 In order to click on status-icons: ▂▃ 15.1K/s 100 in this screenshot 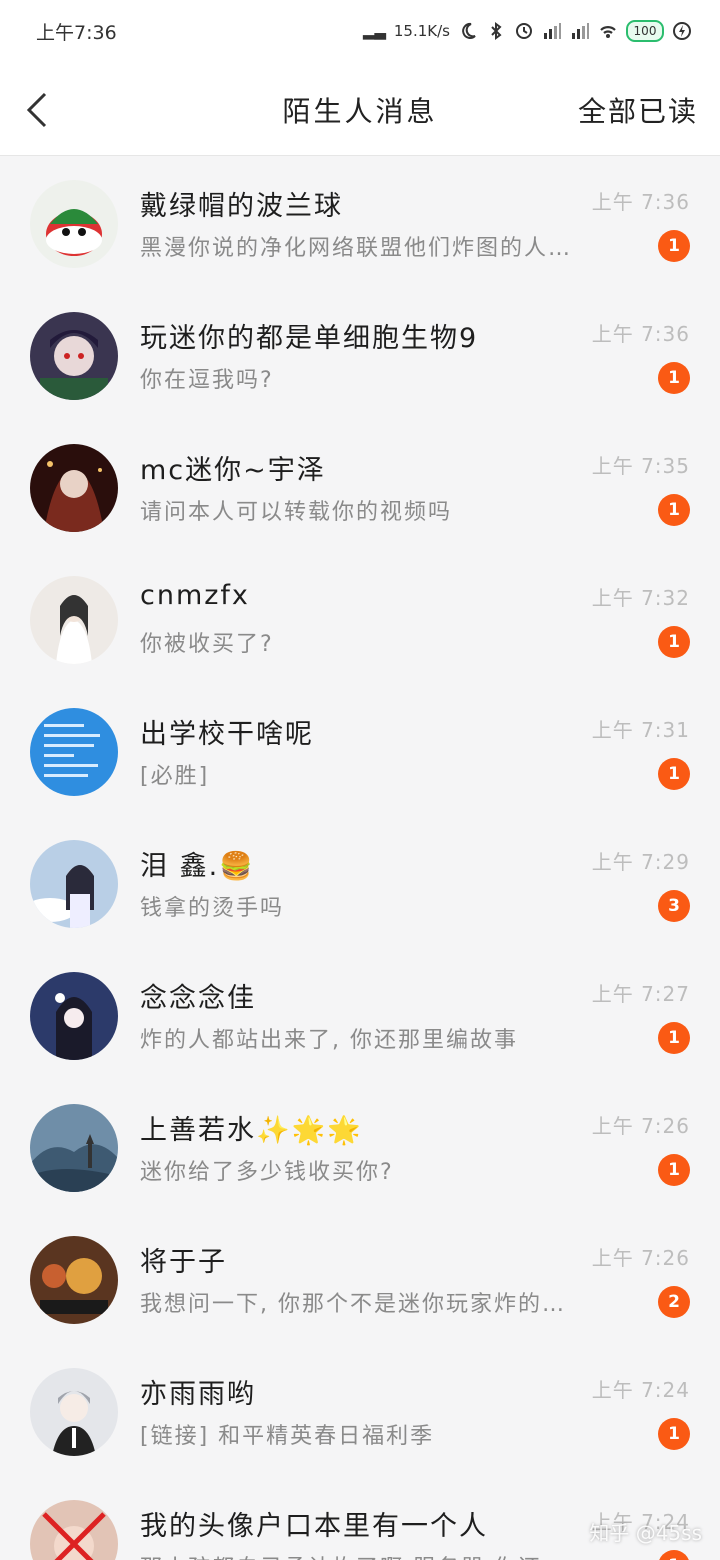, I will do `click(527, 31)`.